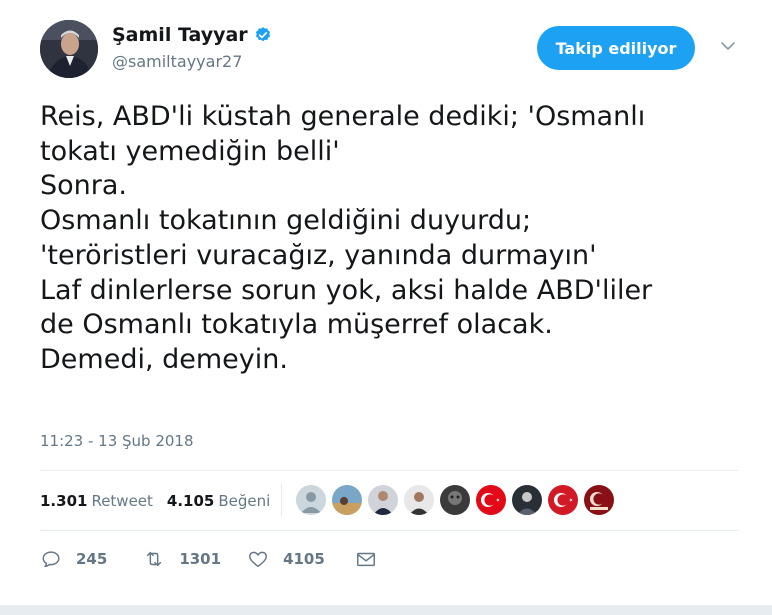 This screenshot has width=772, height=615. Describe the element at coordinates (117, 441) in the screenshot. I see `tweet-timestamp: 11:23 - 13 Şub 2018` at that location.